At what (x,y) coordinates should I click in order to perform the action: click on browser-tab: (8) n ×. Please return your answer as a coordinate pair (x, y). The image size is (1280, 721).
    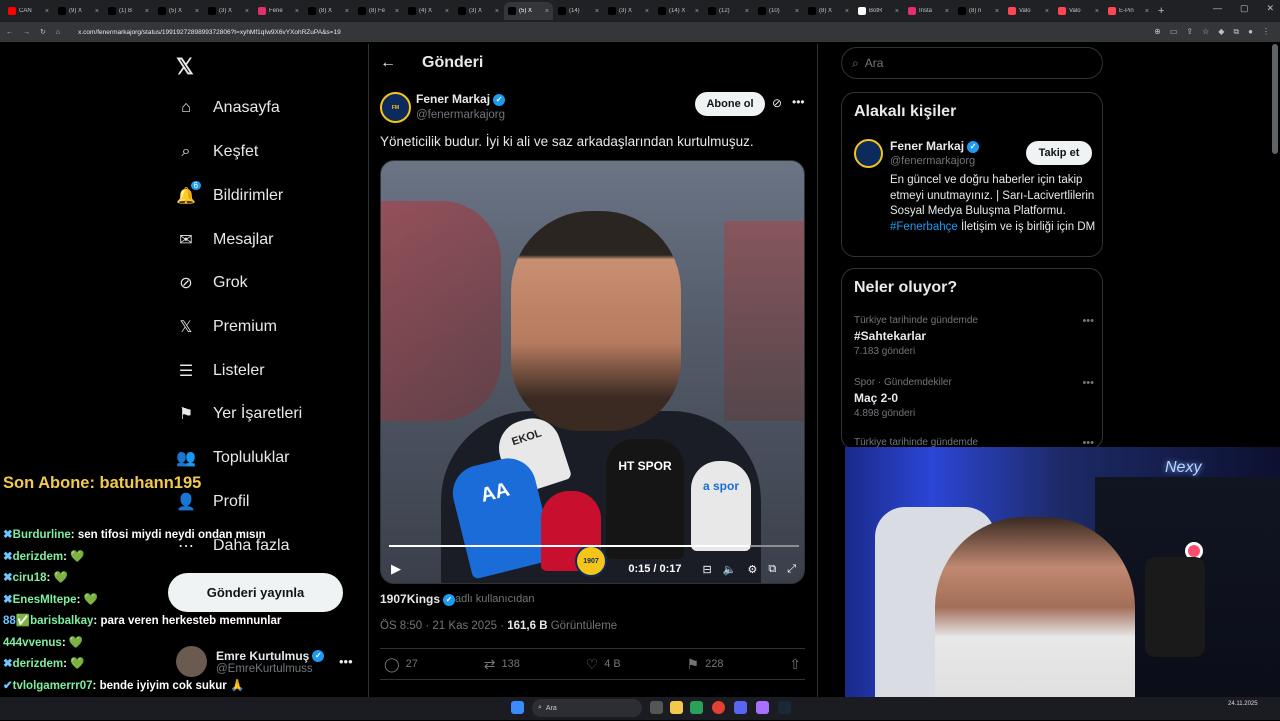
    Looking at the image, I should click on (978, 11).